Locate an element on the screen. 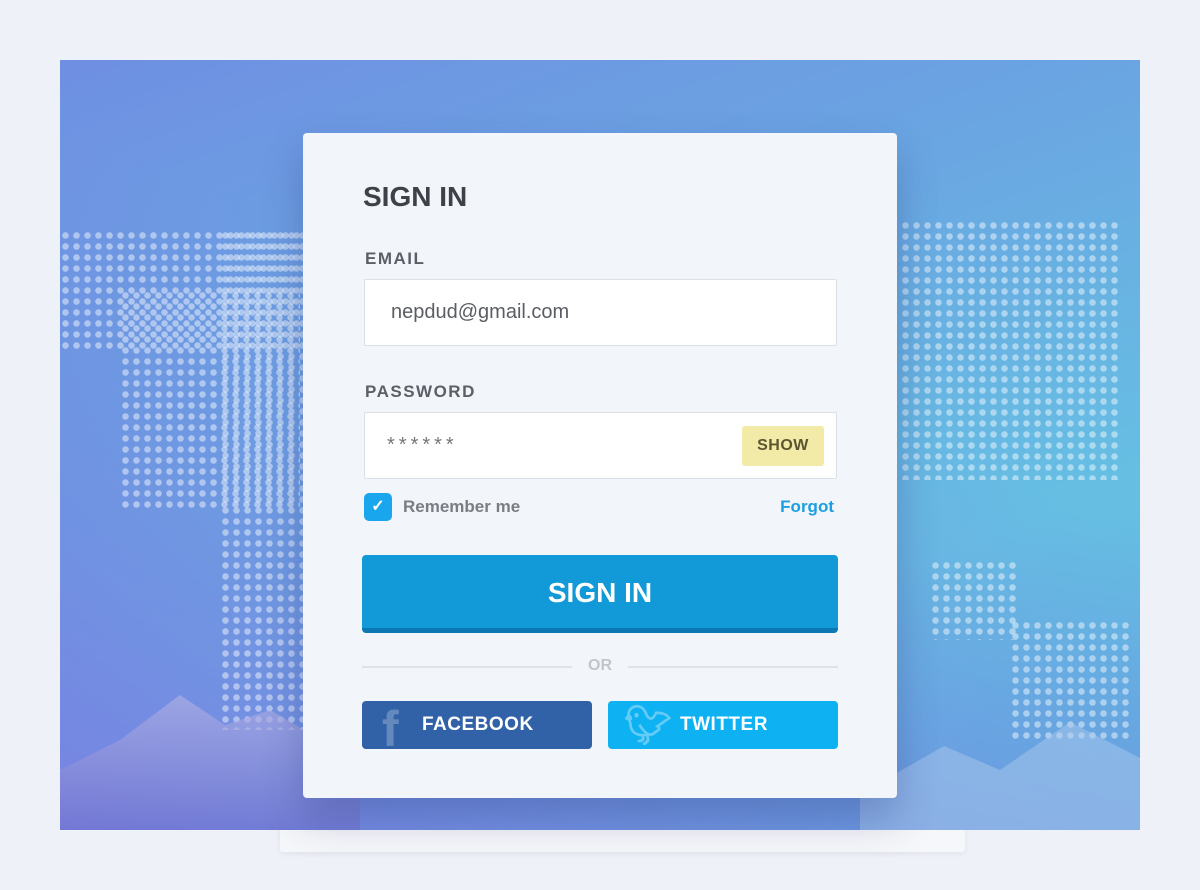 This screenshot has height=890, width=1200. signin-button: SIGN IN is located at coordinates (600, 594).